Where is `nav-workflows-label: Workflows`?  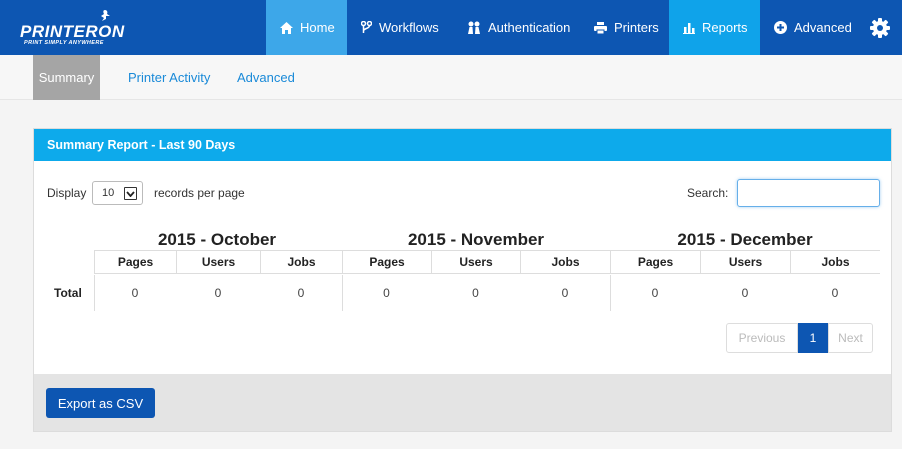 nav-workflows-label: Workflows is located at coordinates (409, 27).